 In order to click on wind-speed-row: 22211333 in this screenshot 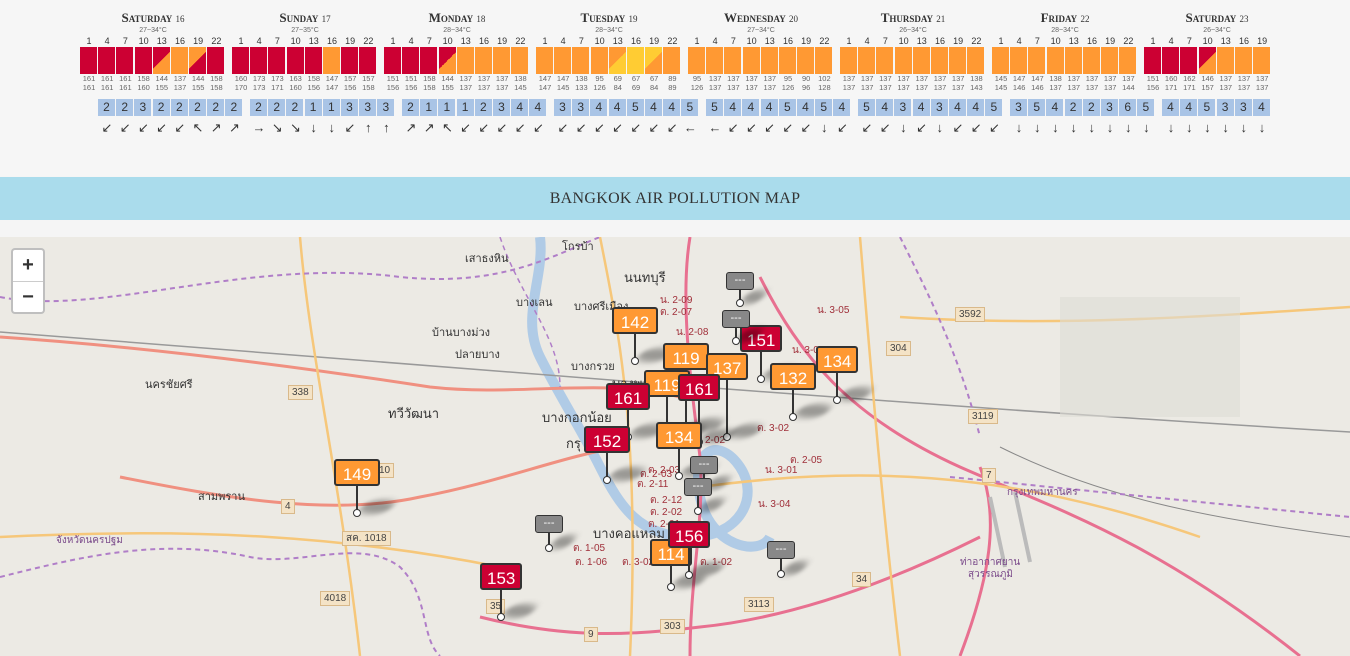, I will do `click(313, 107)`.